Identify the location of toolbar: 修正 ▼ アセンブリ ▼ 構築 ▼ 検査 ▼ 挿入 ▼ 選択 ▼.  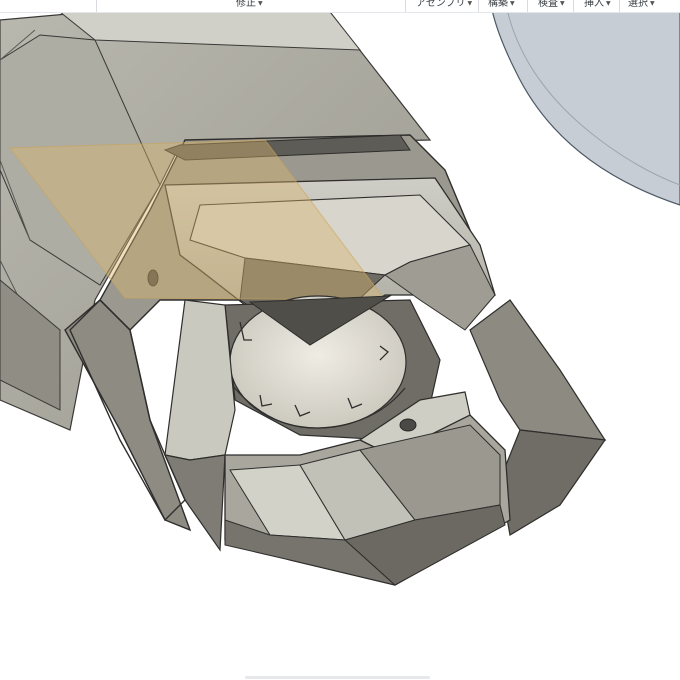
(340, 6).